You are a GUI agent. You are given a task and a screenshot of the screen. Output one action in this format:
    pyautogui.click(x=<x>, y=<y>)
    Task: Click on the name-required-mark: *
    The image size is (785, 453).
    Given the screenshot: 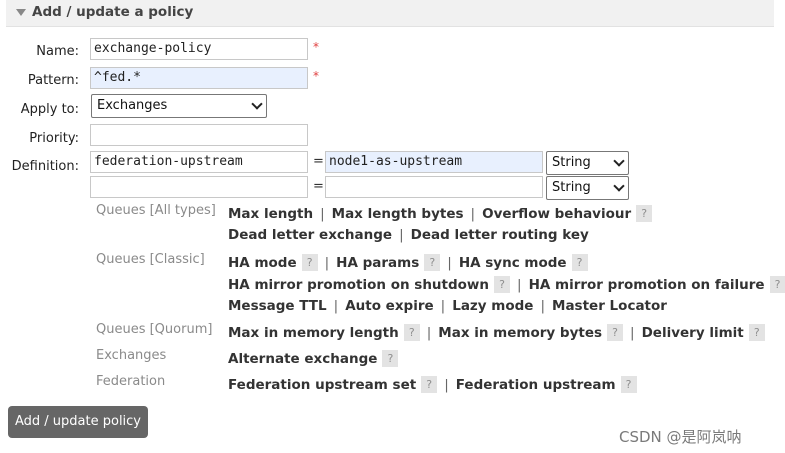 What is the action you would take?
    pyautogui.click(x=316, y=47)
    